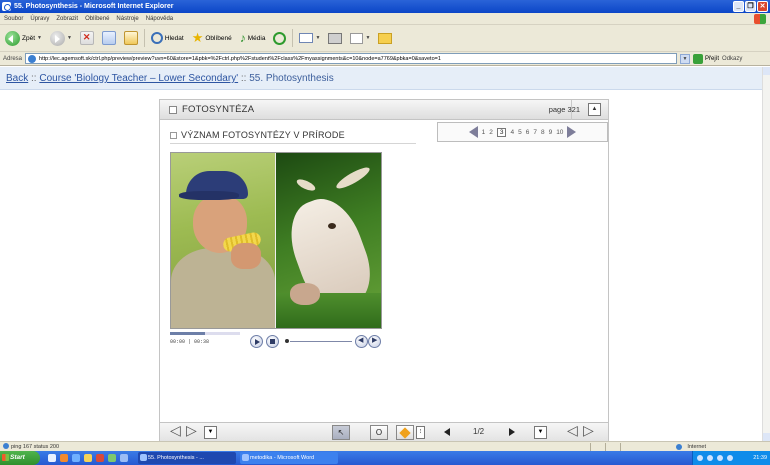 The width and height of the screenshot is (770, 465). I want to click on menu-edit: Úpravy, so click(39, 19).